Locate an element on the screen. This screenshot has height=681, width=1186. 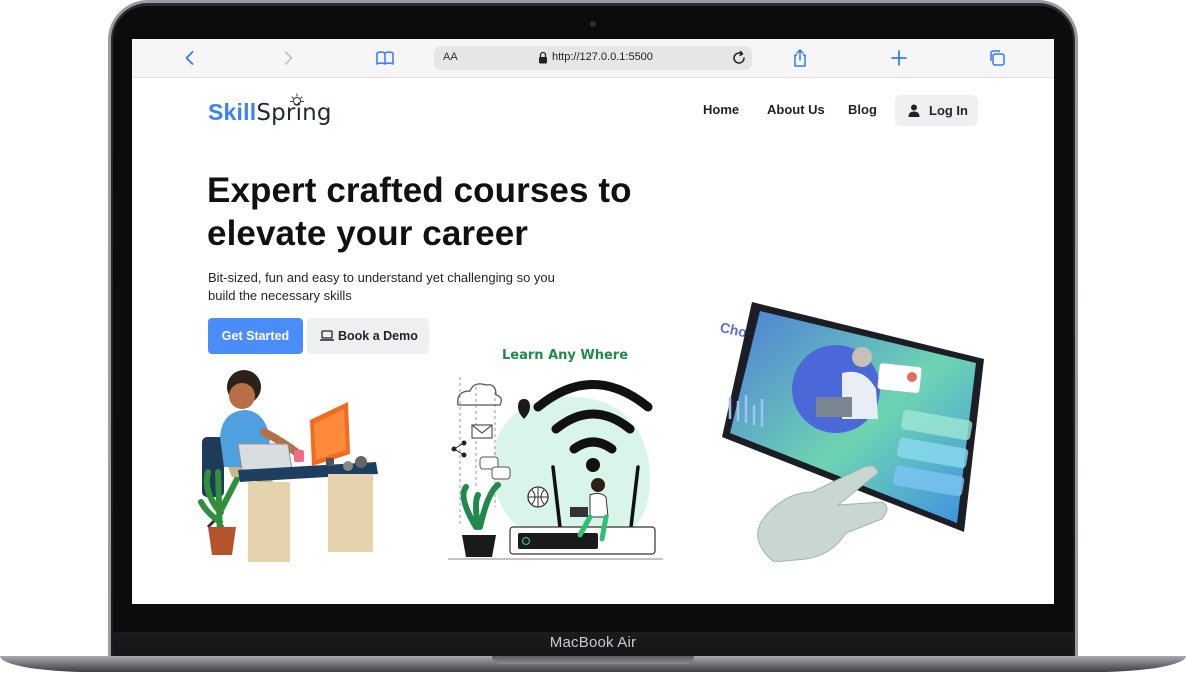
brand-part1: Skill is located at coordinates (232, 112).